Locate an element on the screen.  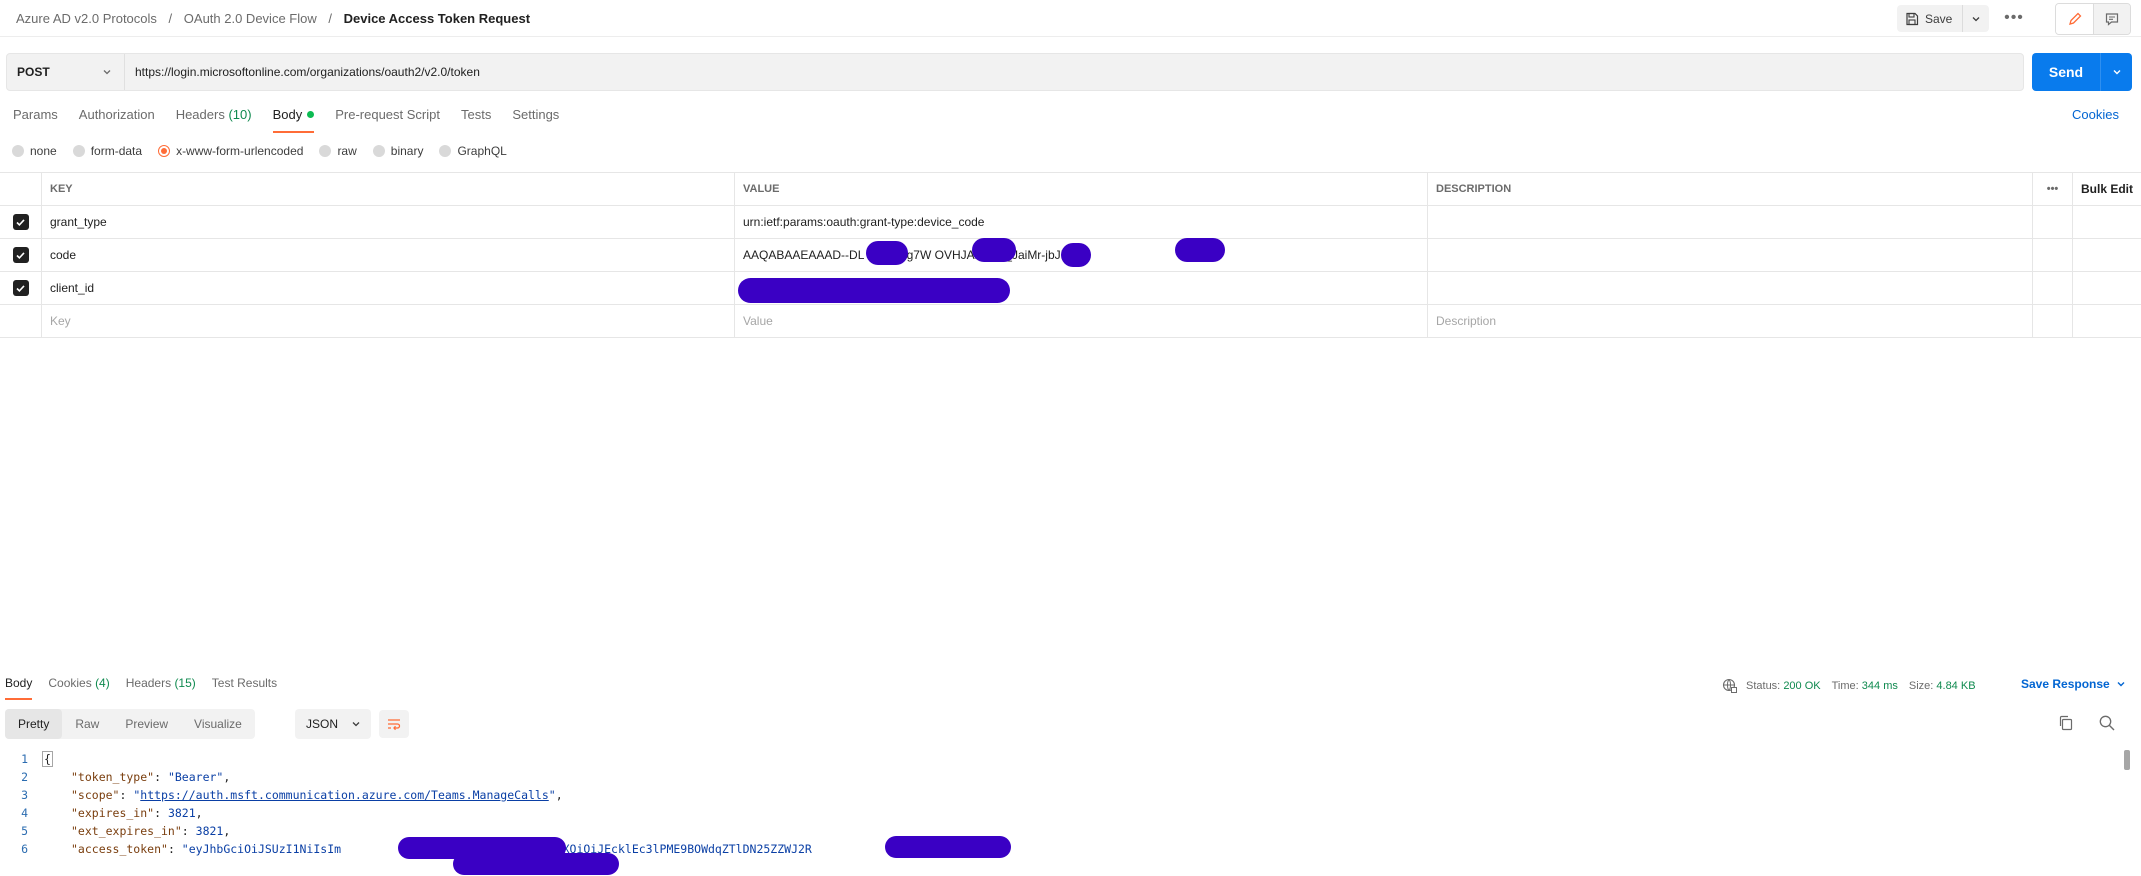
param-key: client_id is located at coordinates (388, 288).